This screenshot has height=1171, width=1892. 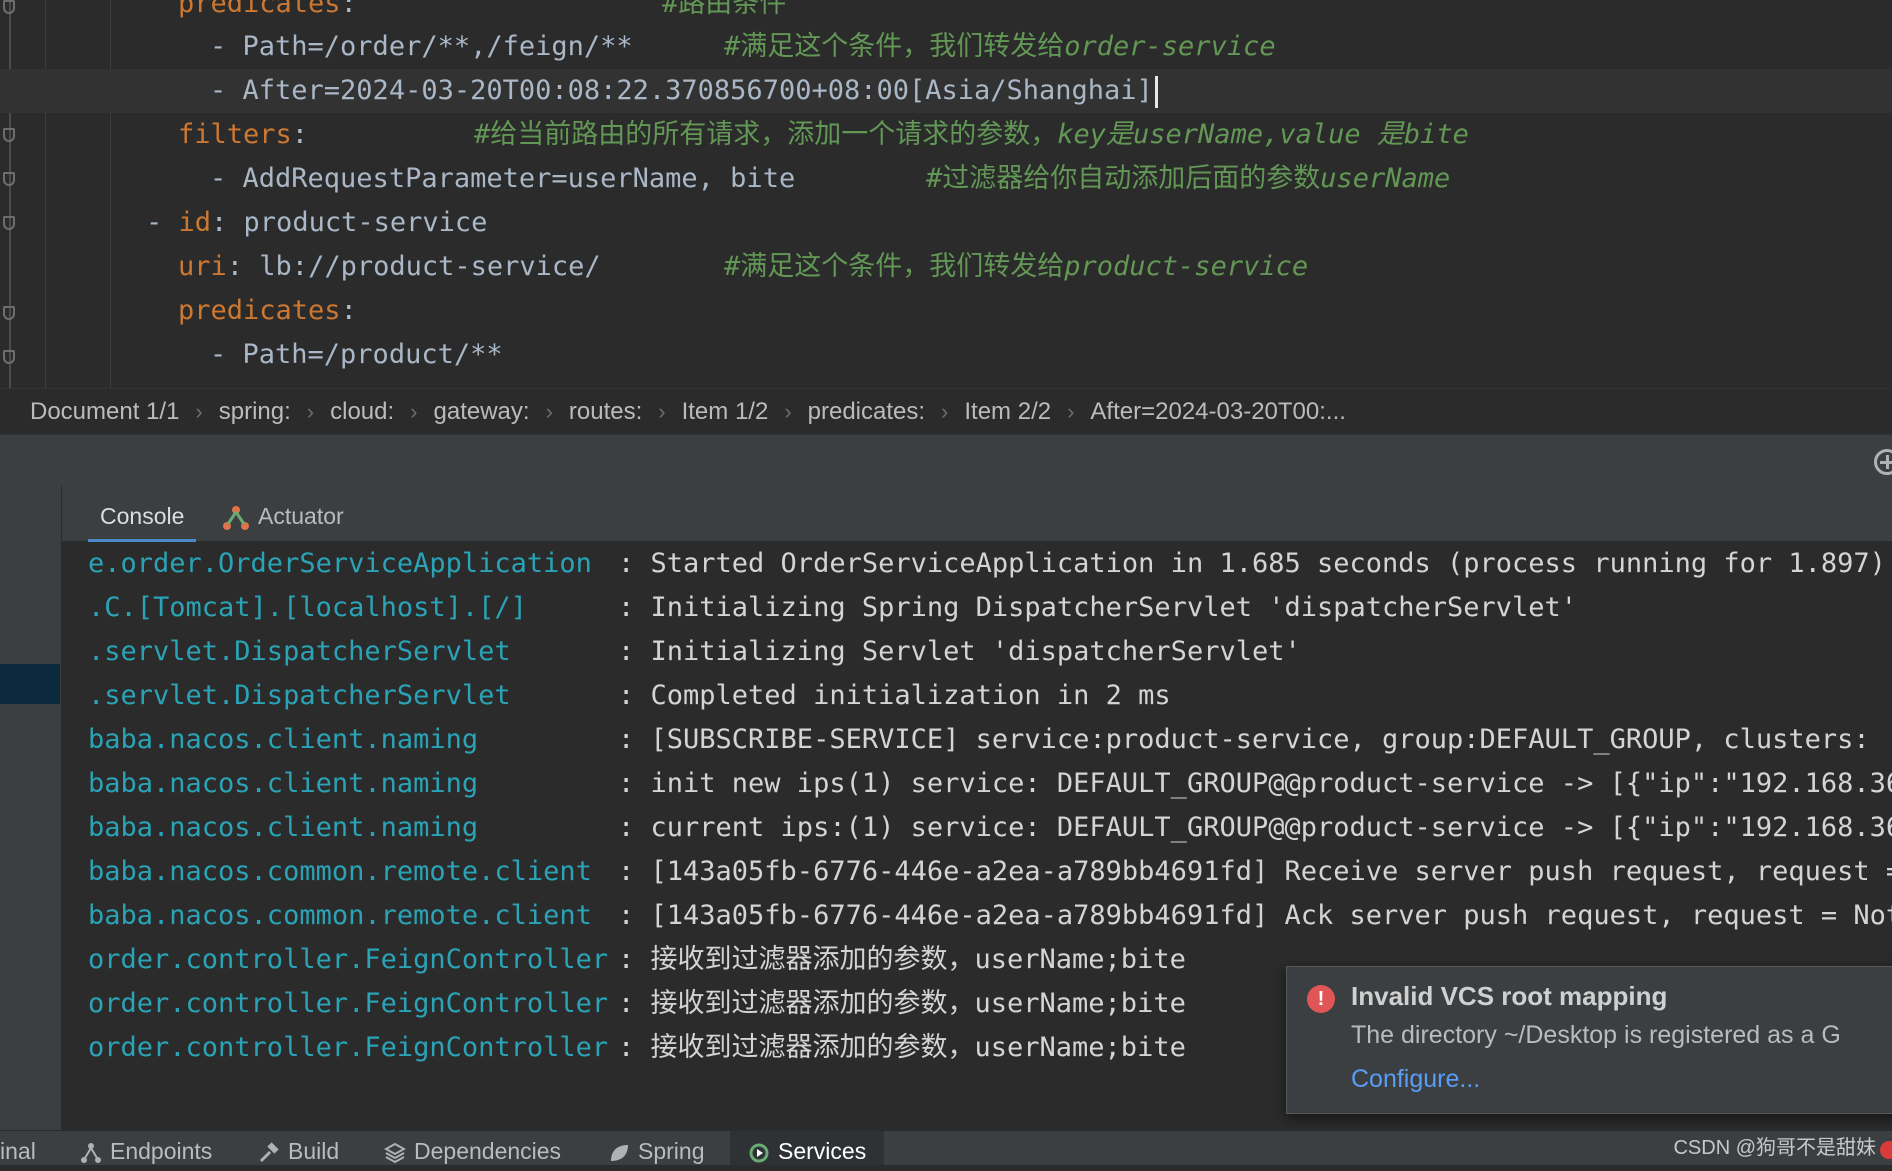 I want to click on selected-service-row, so click(x=30, y=684).